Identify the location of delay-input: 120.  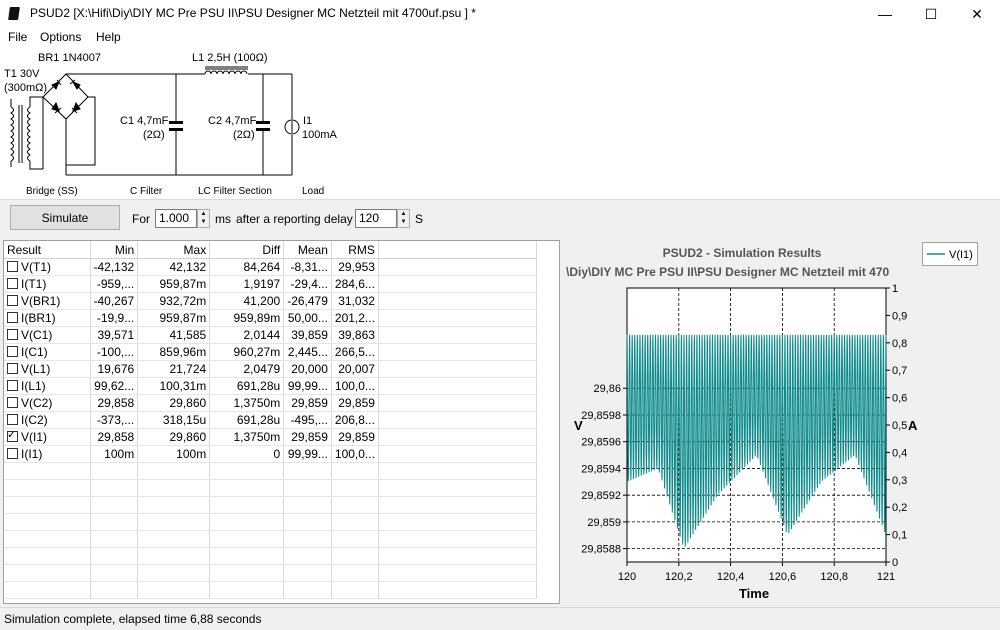
(376, 218).